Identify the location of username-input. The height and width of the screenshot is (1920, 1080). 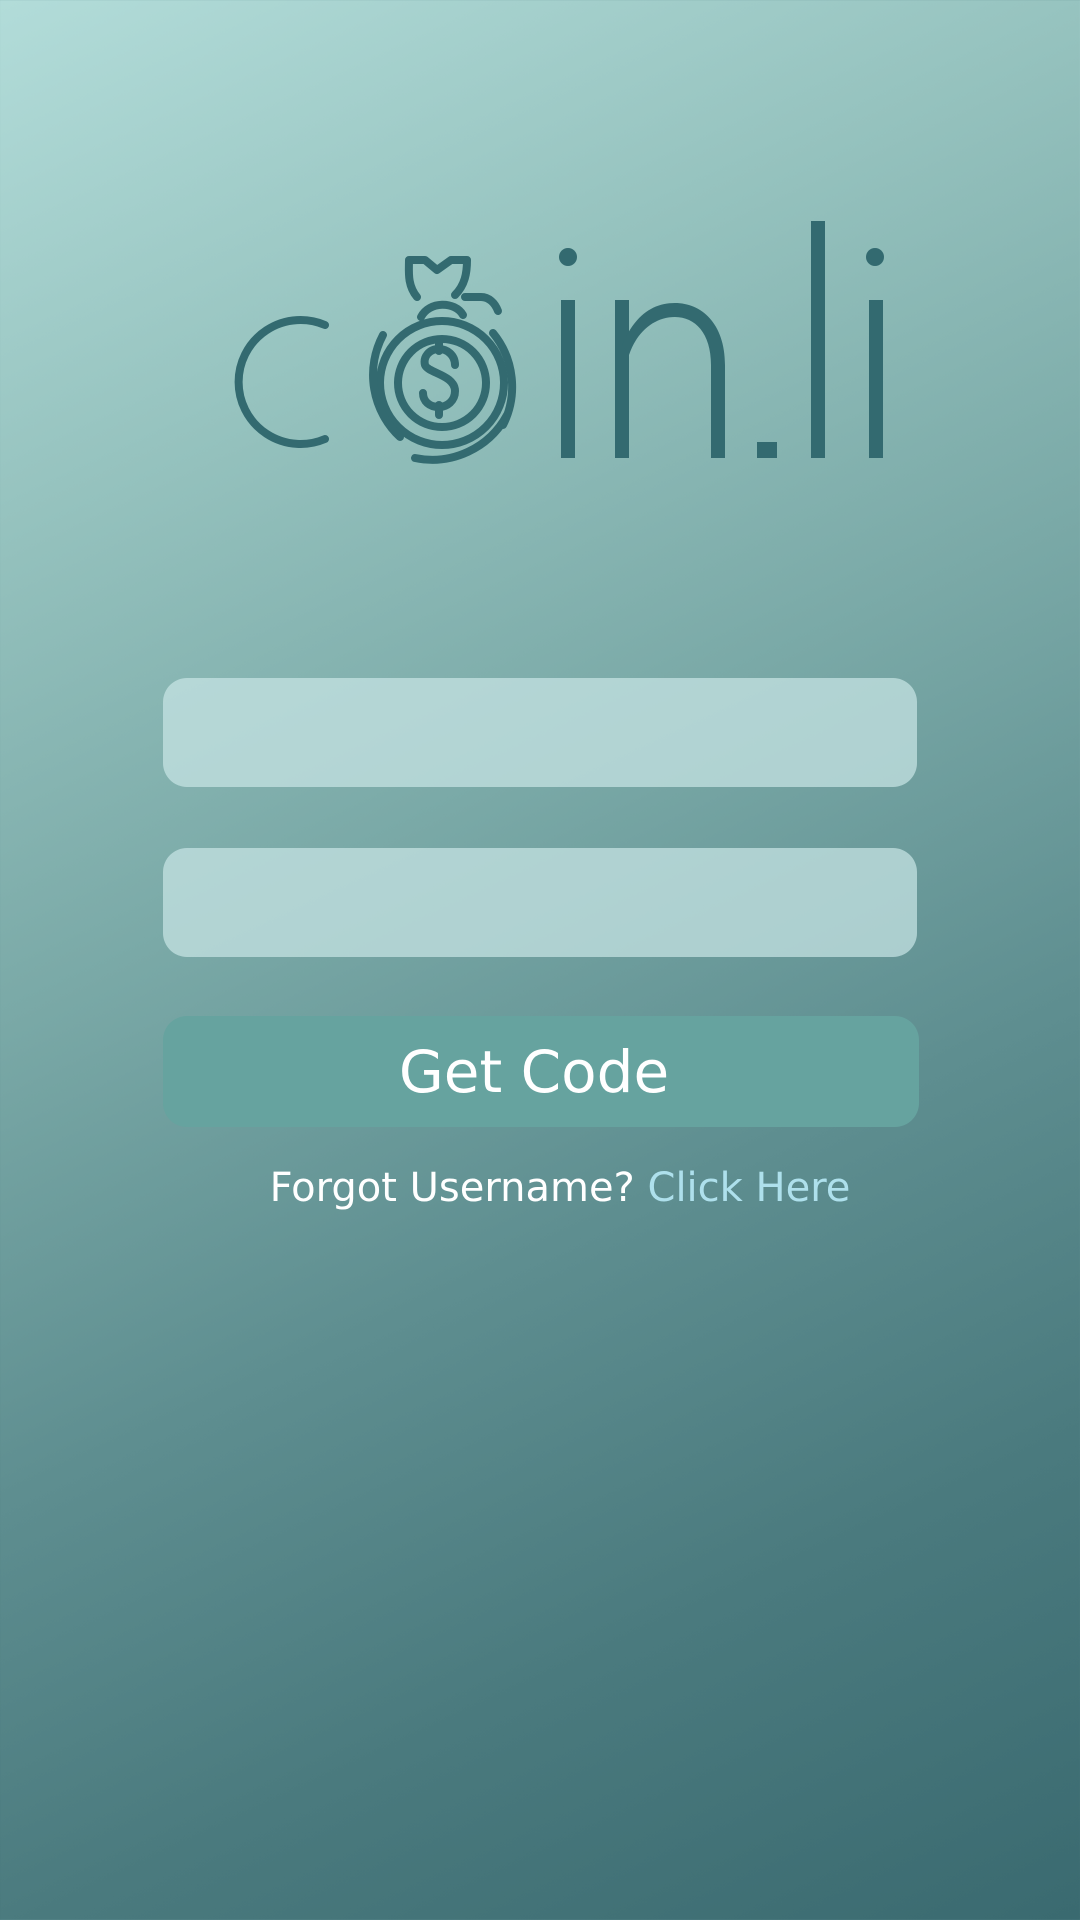
(540, 732).